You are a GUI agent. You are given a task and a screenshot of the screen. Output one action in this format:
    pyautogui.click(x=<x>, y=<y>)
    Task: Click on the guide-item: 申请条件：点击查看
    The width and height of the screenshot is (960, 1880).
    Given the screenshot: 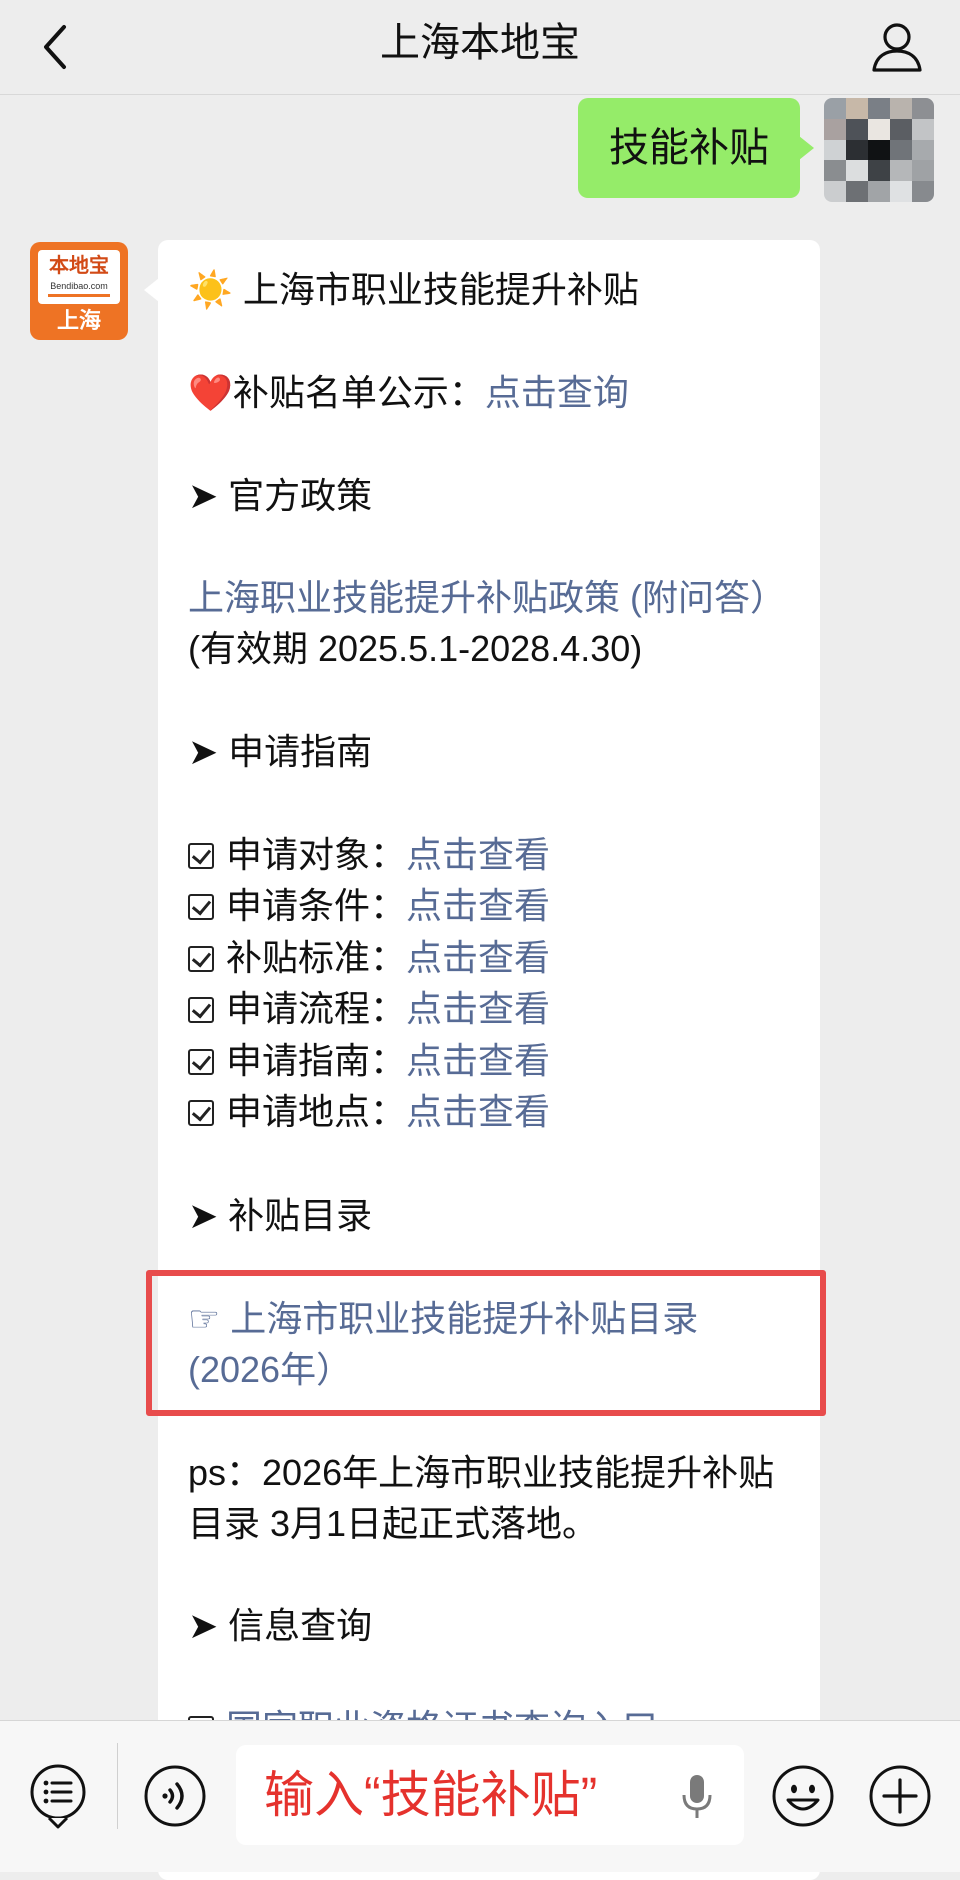 What is the action you would take?
    pyautogui.click(x=369, y=905)
    